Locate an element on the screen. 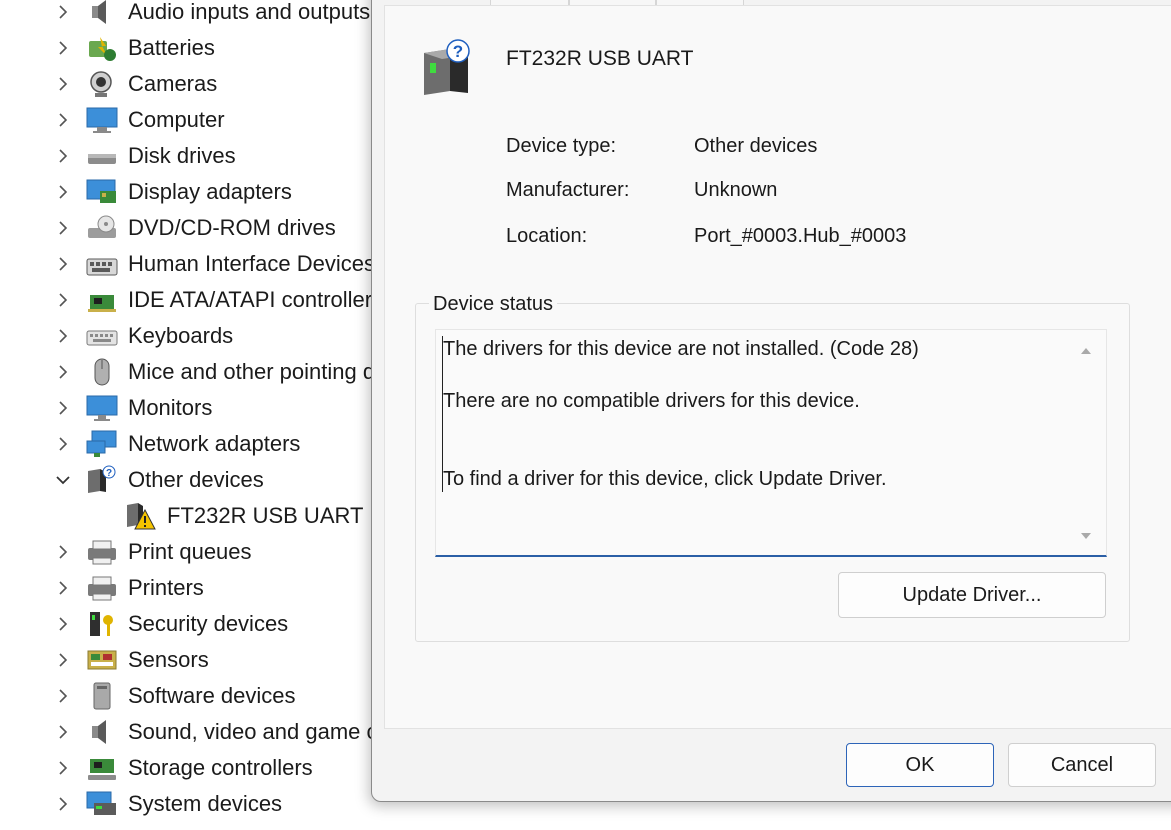 This screenshot has width=1171, height=830. tree-item-label: Mice and other pointing devices is located at coordinates (250, 371).